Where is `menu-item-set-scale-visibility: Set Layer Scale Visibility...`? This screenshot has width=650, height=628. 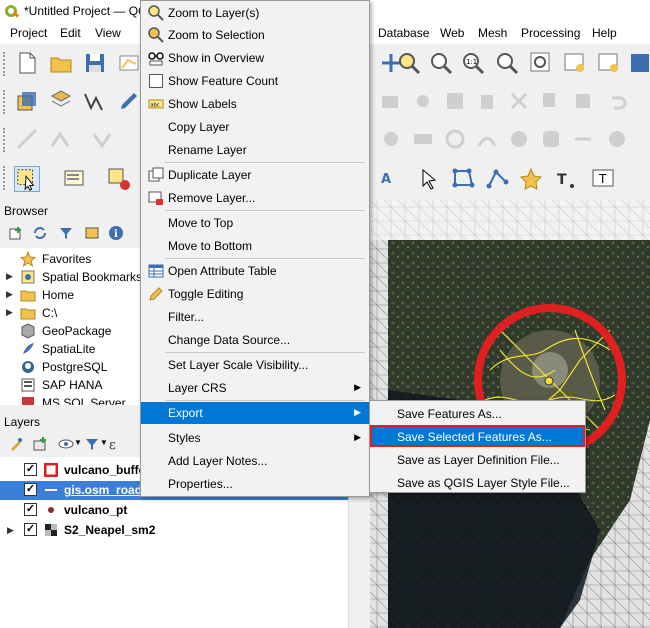
menu-item-set-scale-visibility: Set Layer Scale Visibility... is located at coordinates (255, 365).